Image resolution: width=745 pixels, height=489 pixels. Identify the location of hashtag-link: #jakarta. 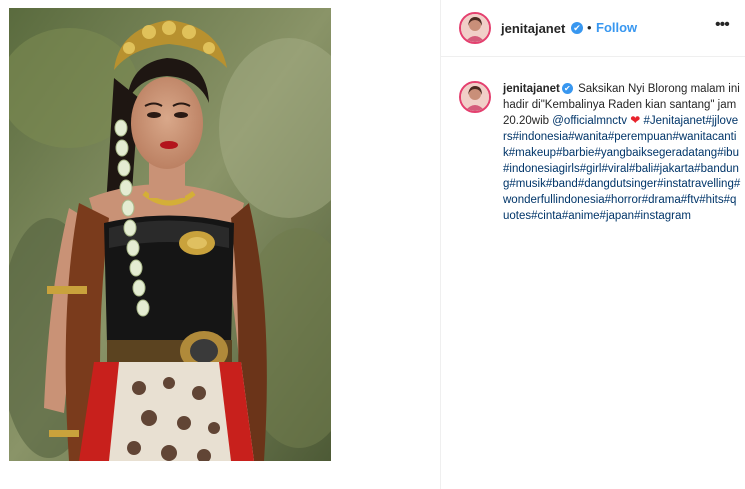
(673, 169).